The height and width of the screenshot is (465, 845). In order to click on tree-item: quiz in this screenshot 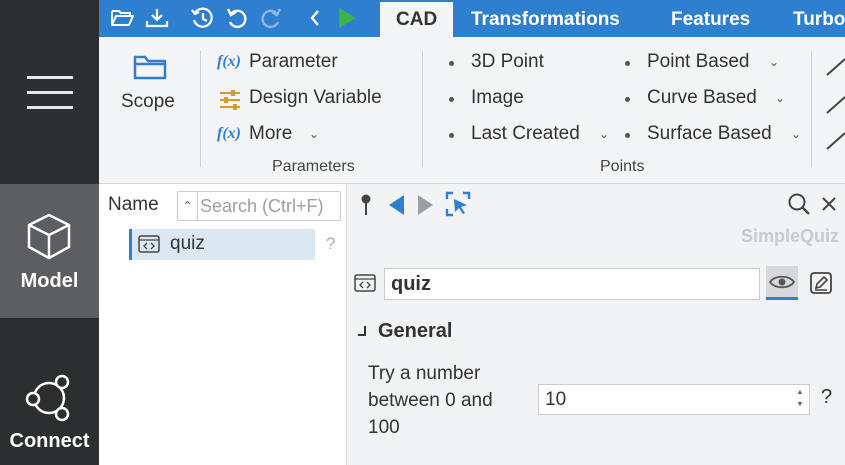, I will do `click(222, 244)`.